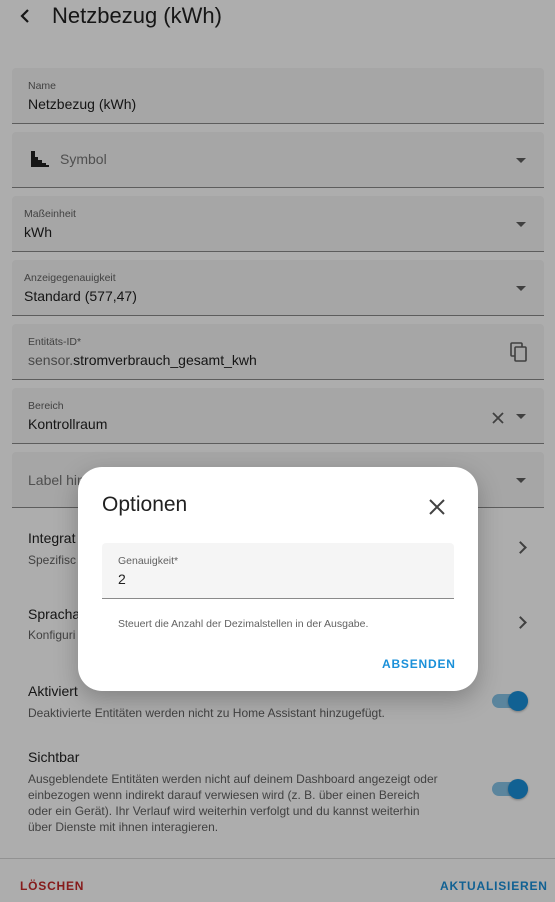 This screenshot has height=902, width=555. I want to click on submit-button: ABSENDEN, so click(419, 664).